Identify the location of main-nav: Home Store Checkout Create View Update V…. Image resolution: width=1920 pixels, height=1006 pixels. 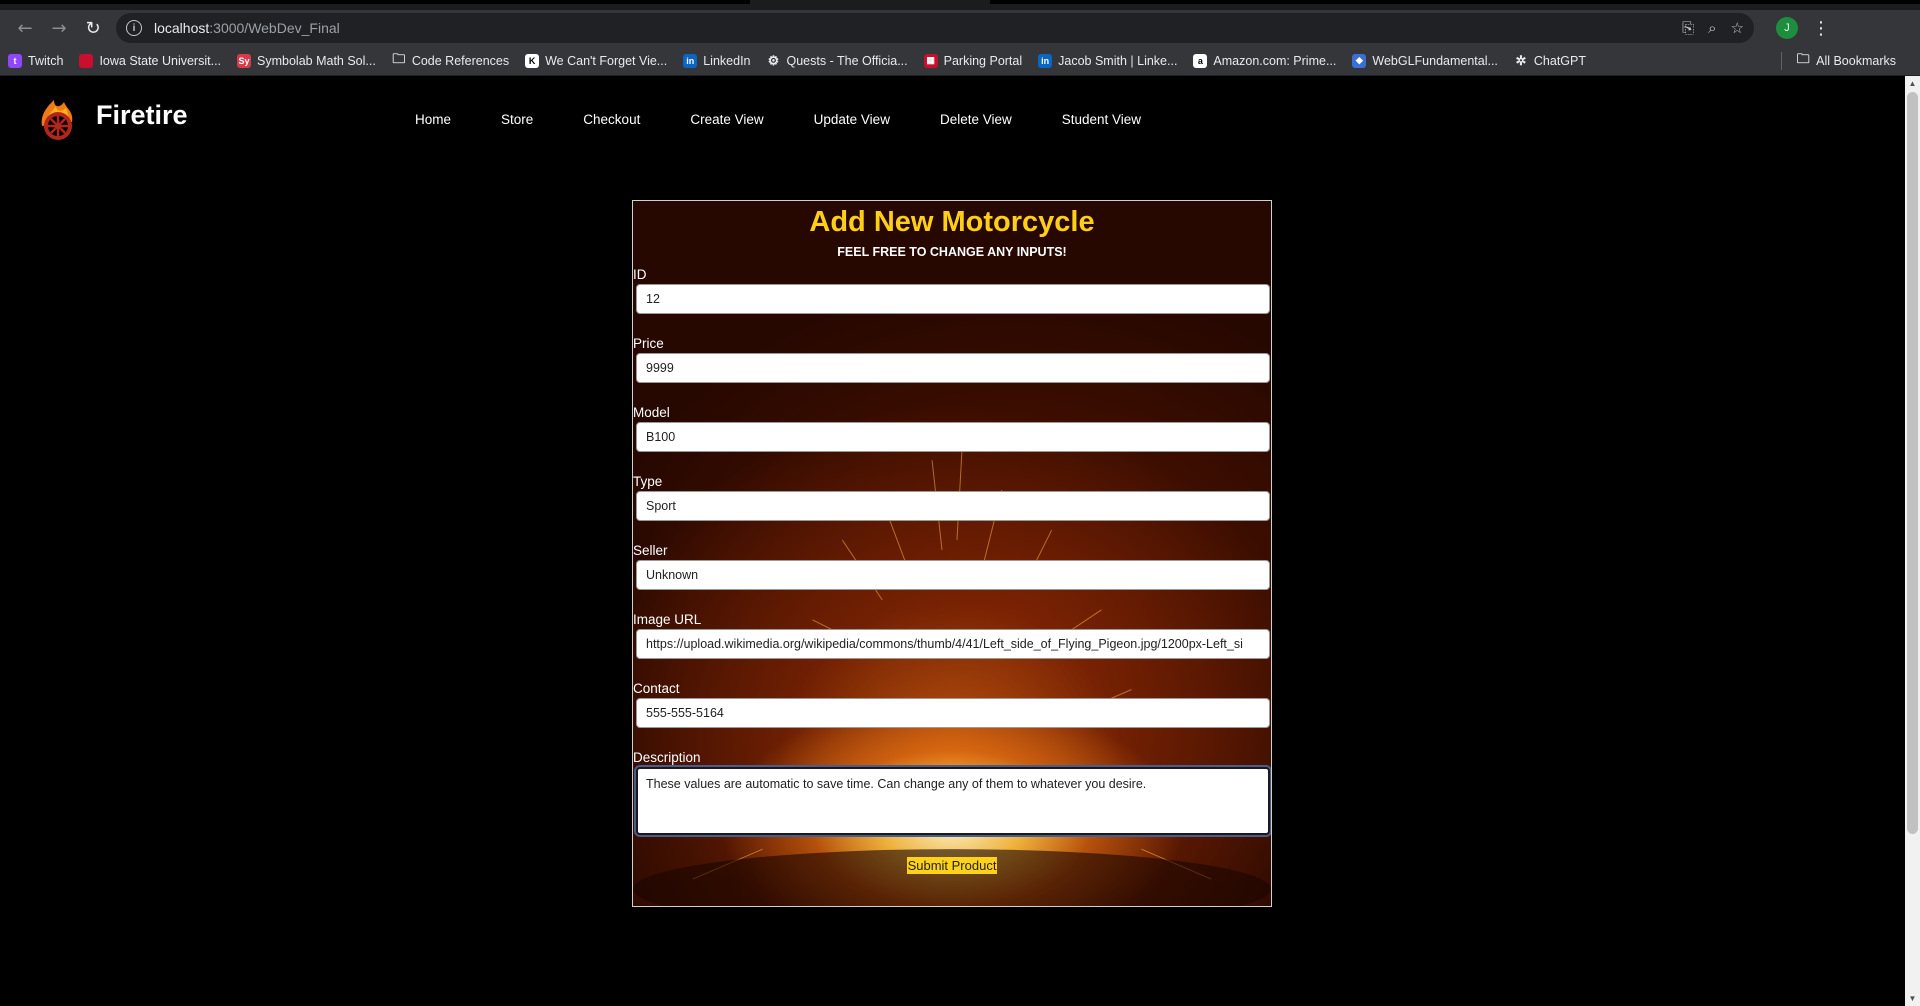
(803, 119).